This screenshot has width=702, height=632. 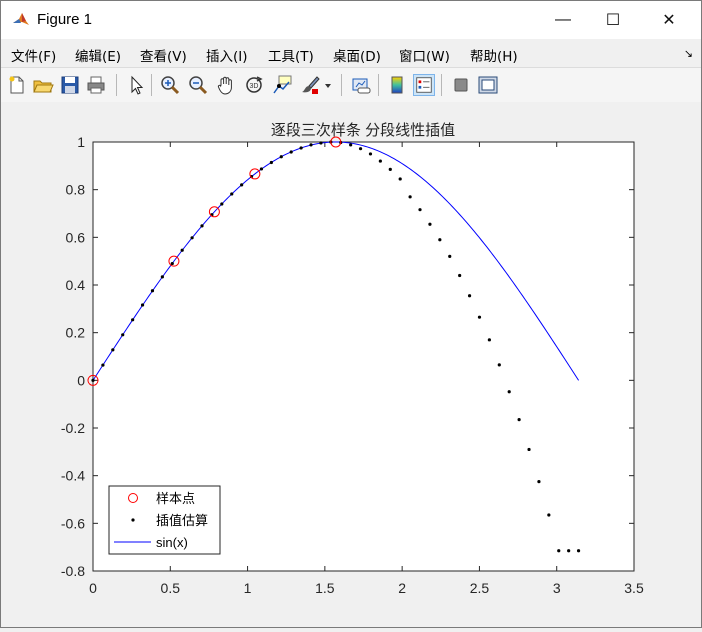 I want to click on print-icon, so click(x=96, y=85).